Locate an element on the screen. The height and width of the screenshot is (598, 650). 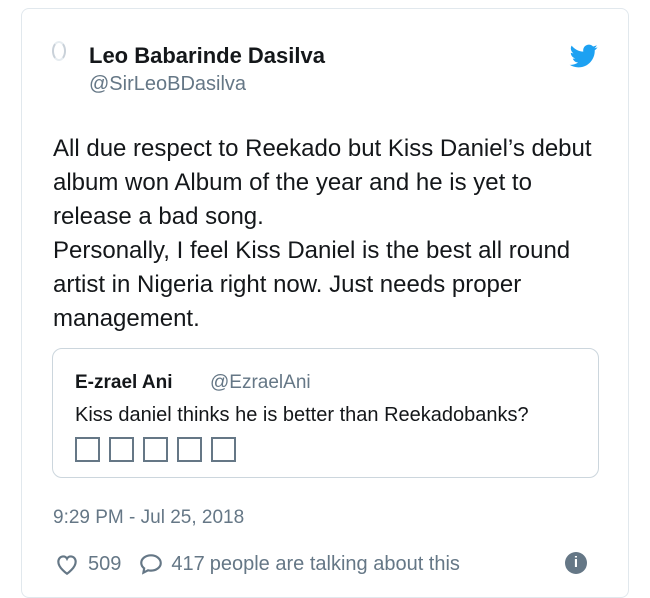
twitter-bird-icon is located at coordinates (584, 56).